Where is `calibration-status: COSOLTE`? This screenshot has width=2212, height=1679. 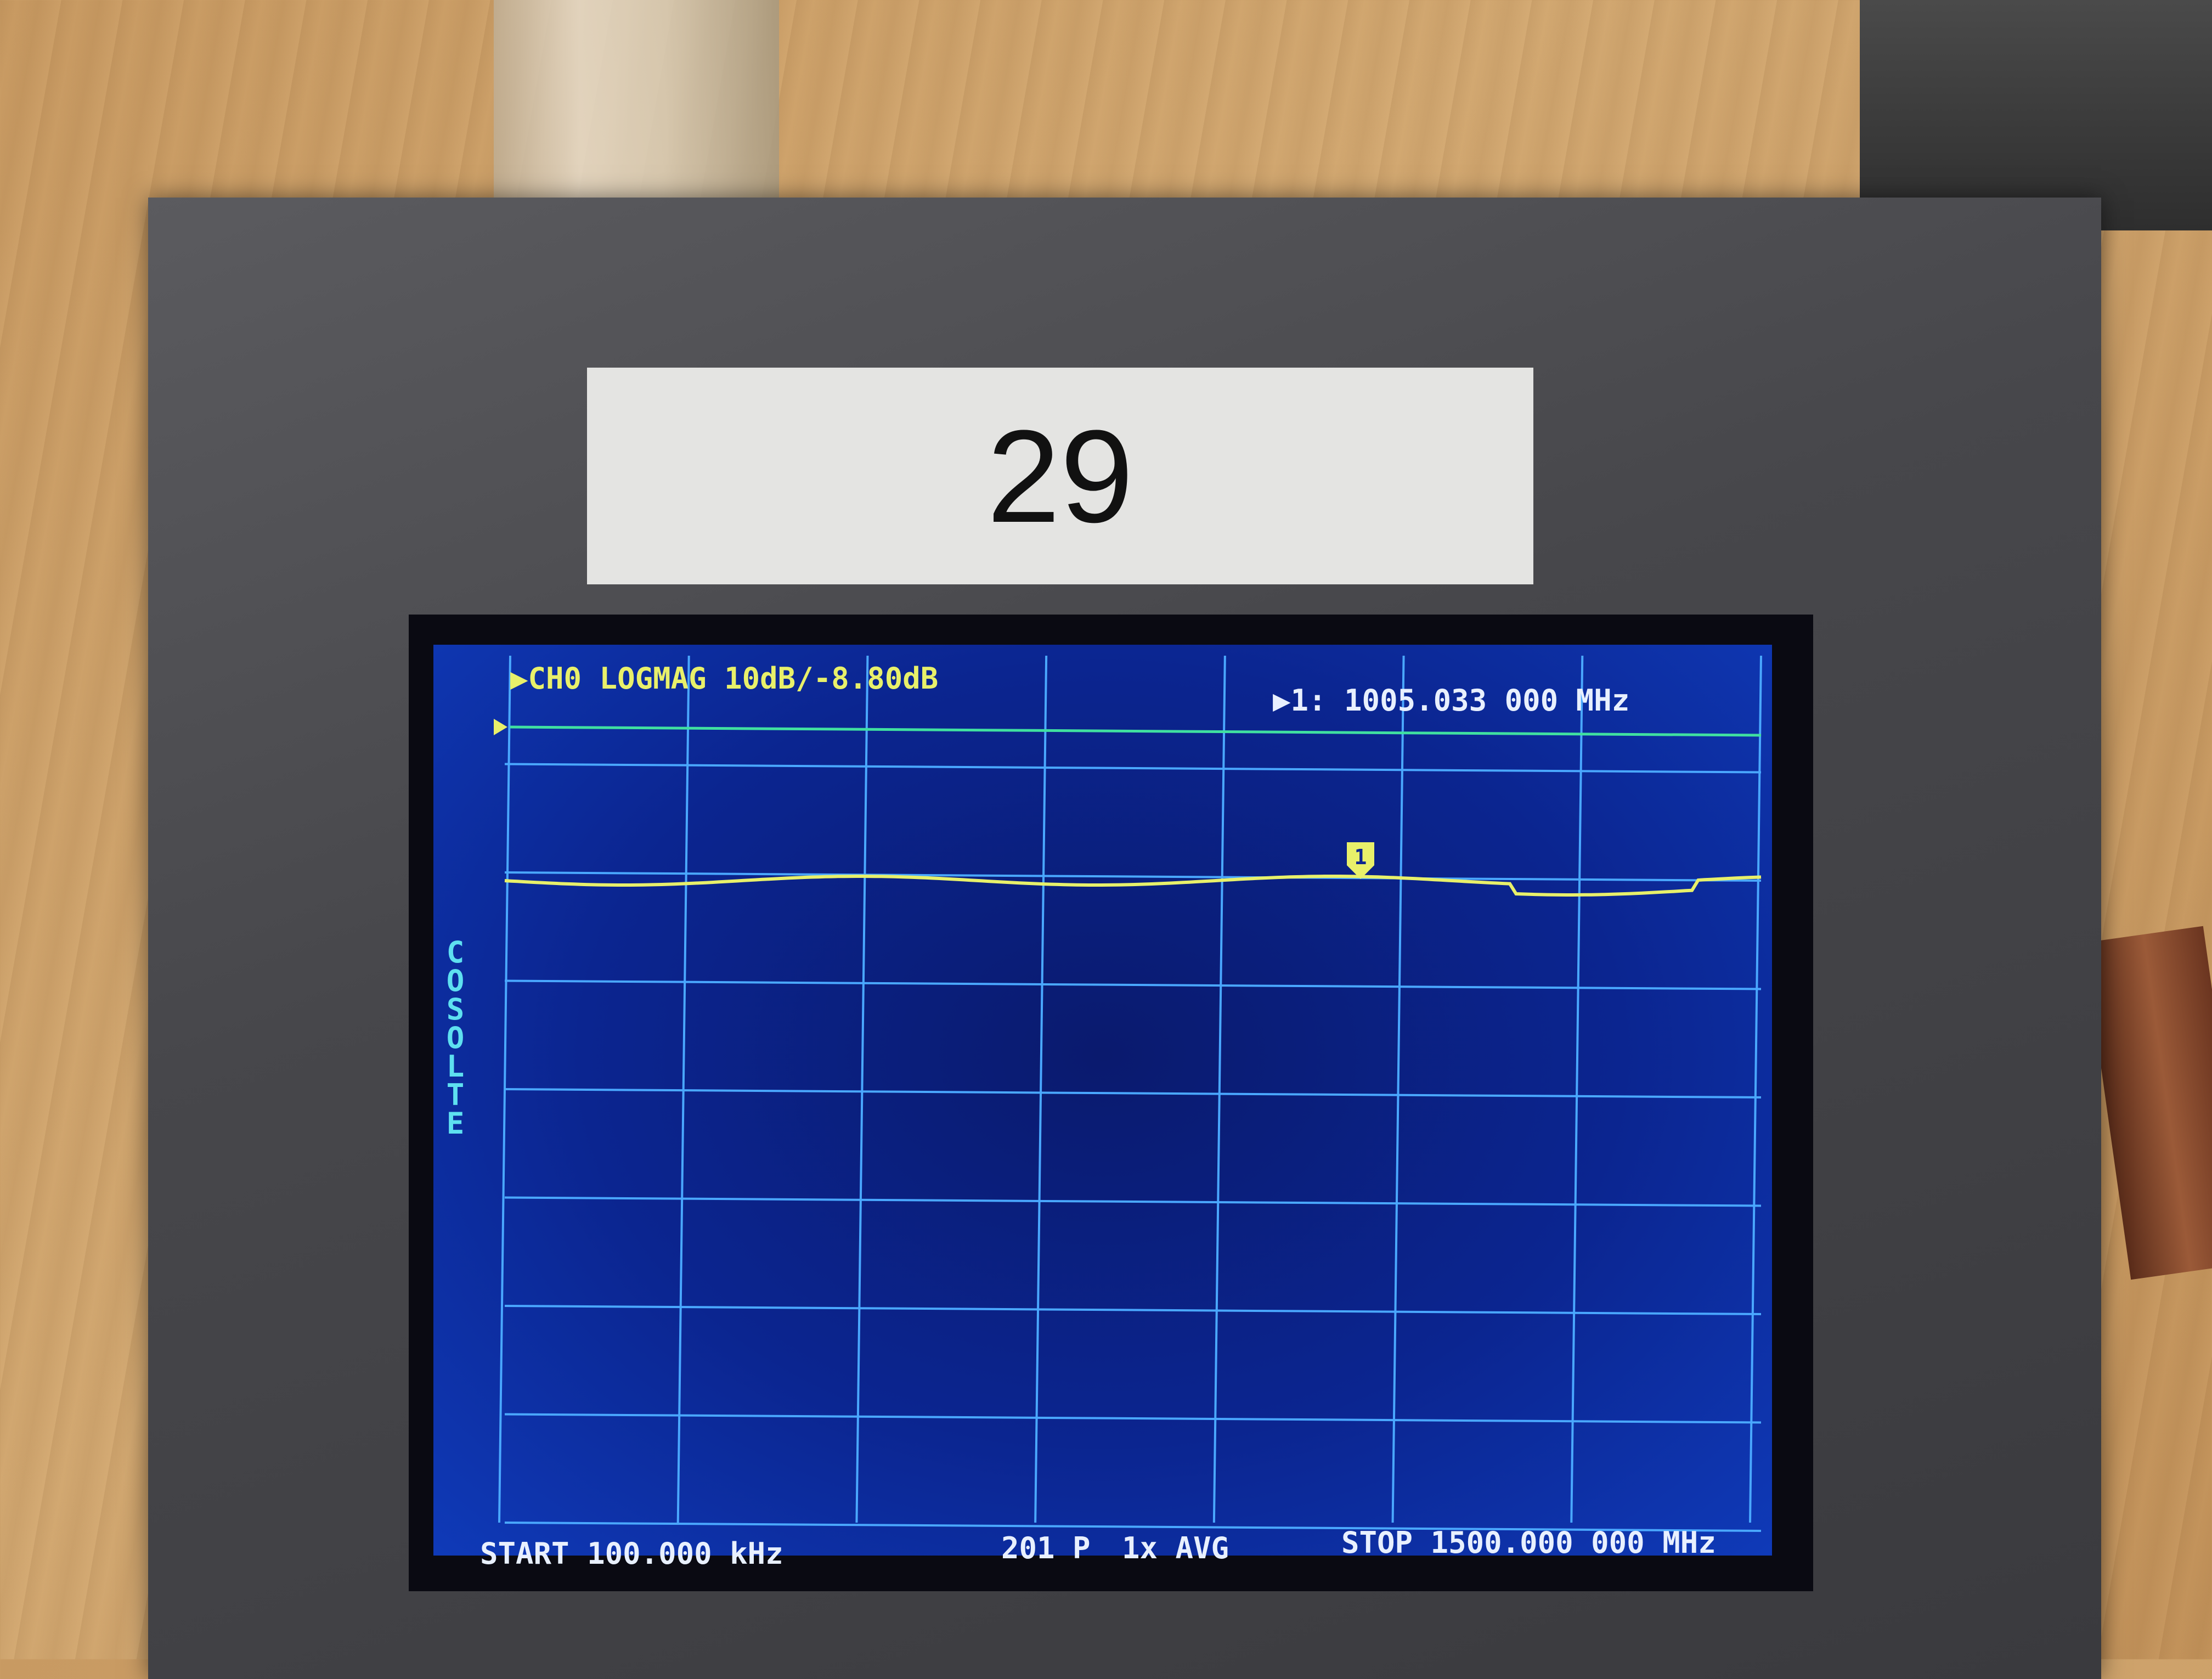 calibration-status: COSOLTE is located at coordinates (455, 1038).